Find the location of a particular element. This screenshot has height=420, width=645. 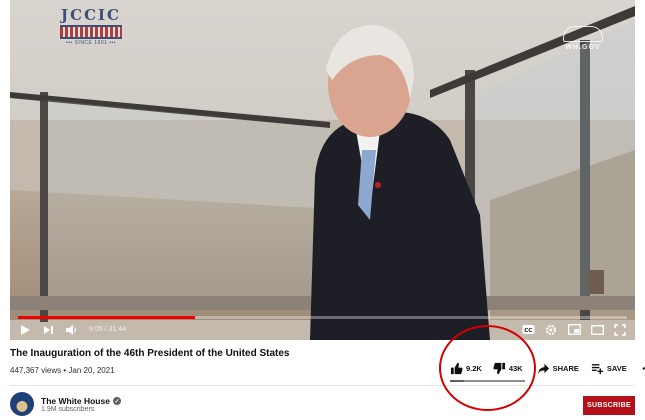

captions-icon: CC is located at coordinates (528, 329).